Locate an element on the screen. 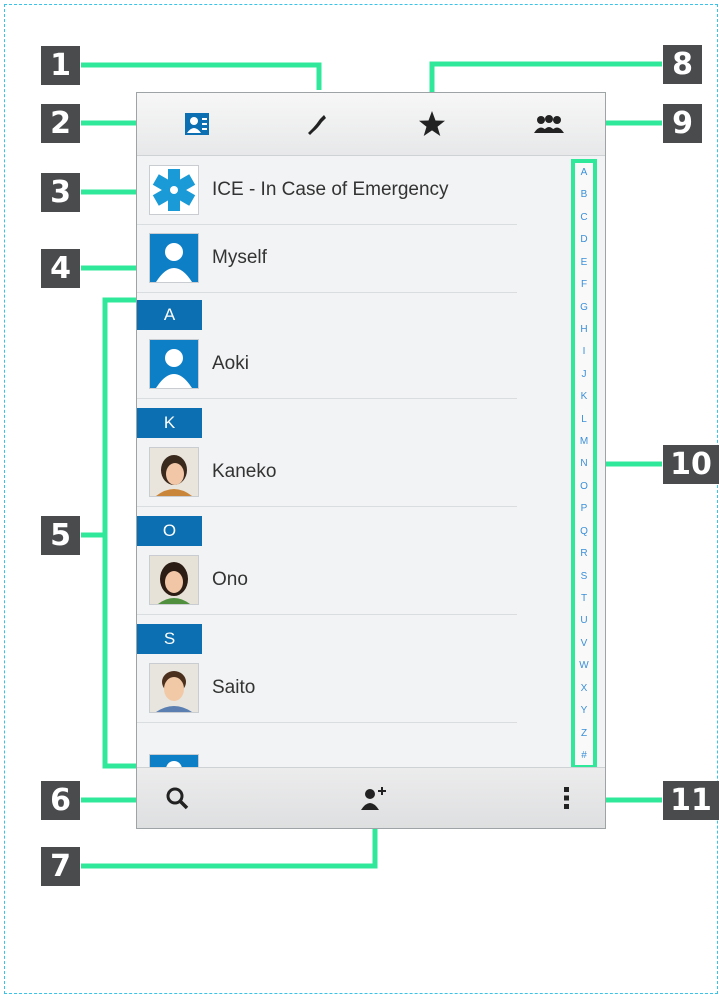 This screenshot has width=726, height=999. contact-name: Kaneko is located at coordinates (244, 471).